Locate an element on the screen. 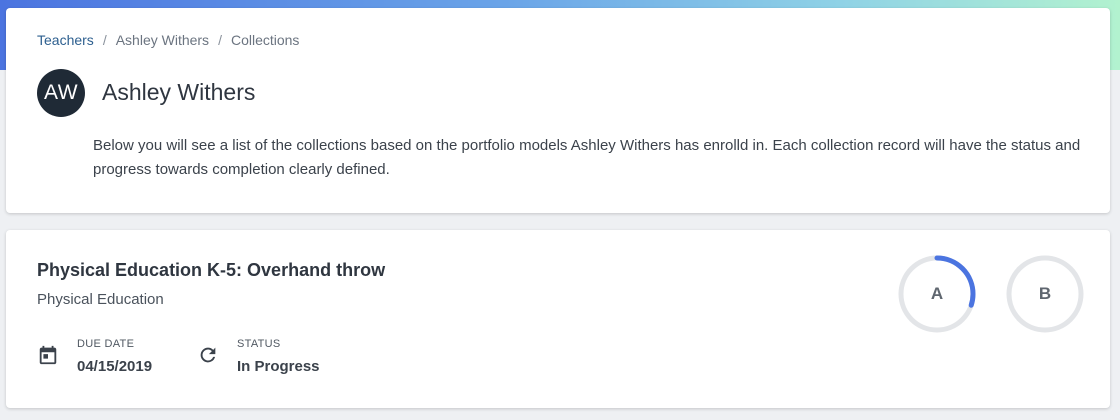 This screenshot has height=420, width=1120. status-label: STATUS is located at coordinates (259, 344).